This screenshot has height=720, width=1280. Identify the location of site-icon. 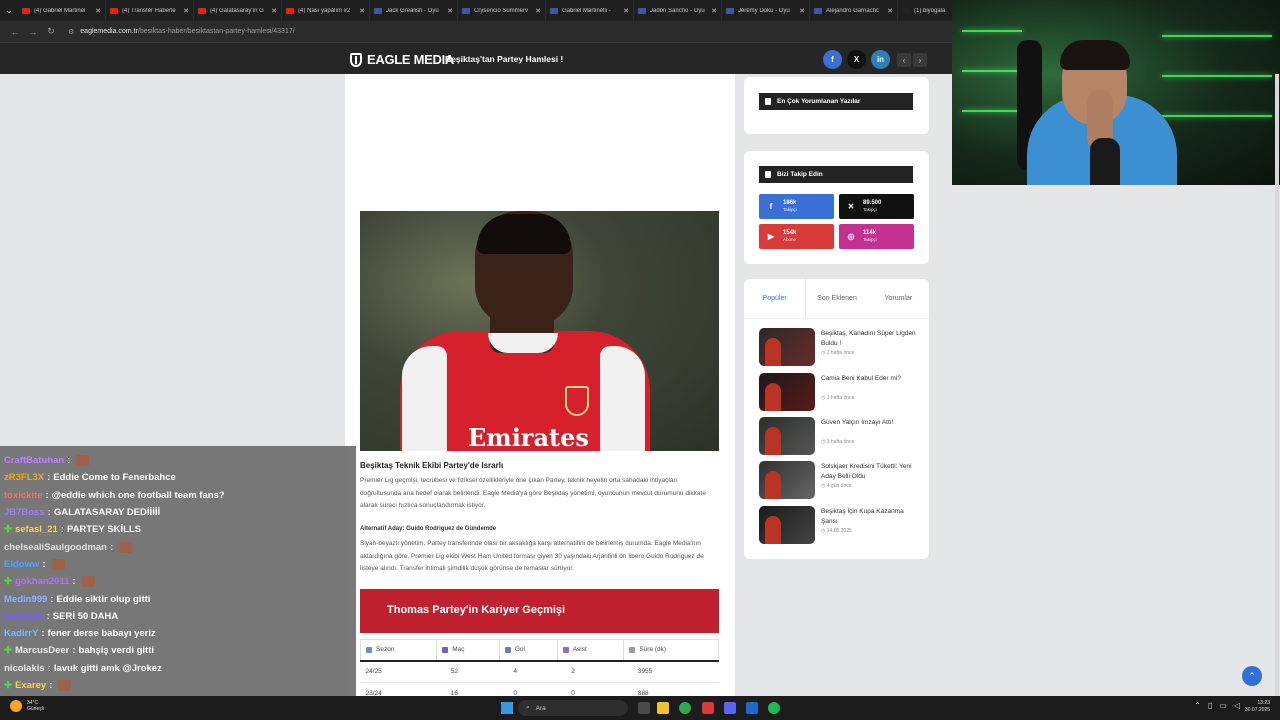
(466, 10).